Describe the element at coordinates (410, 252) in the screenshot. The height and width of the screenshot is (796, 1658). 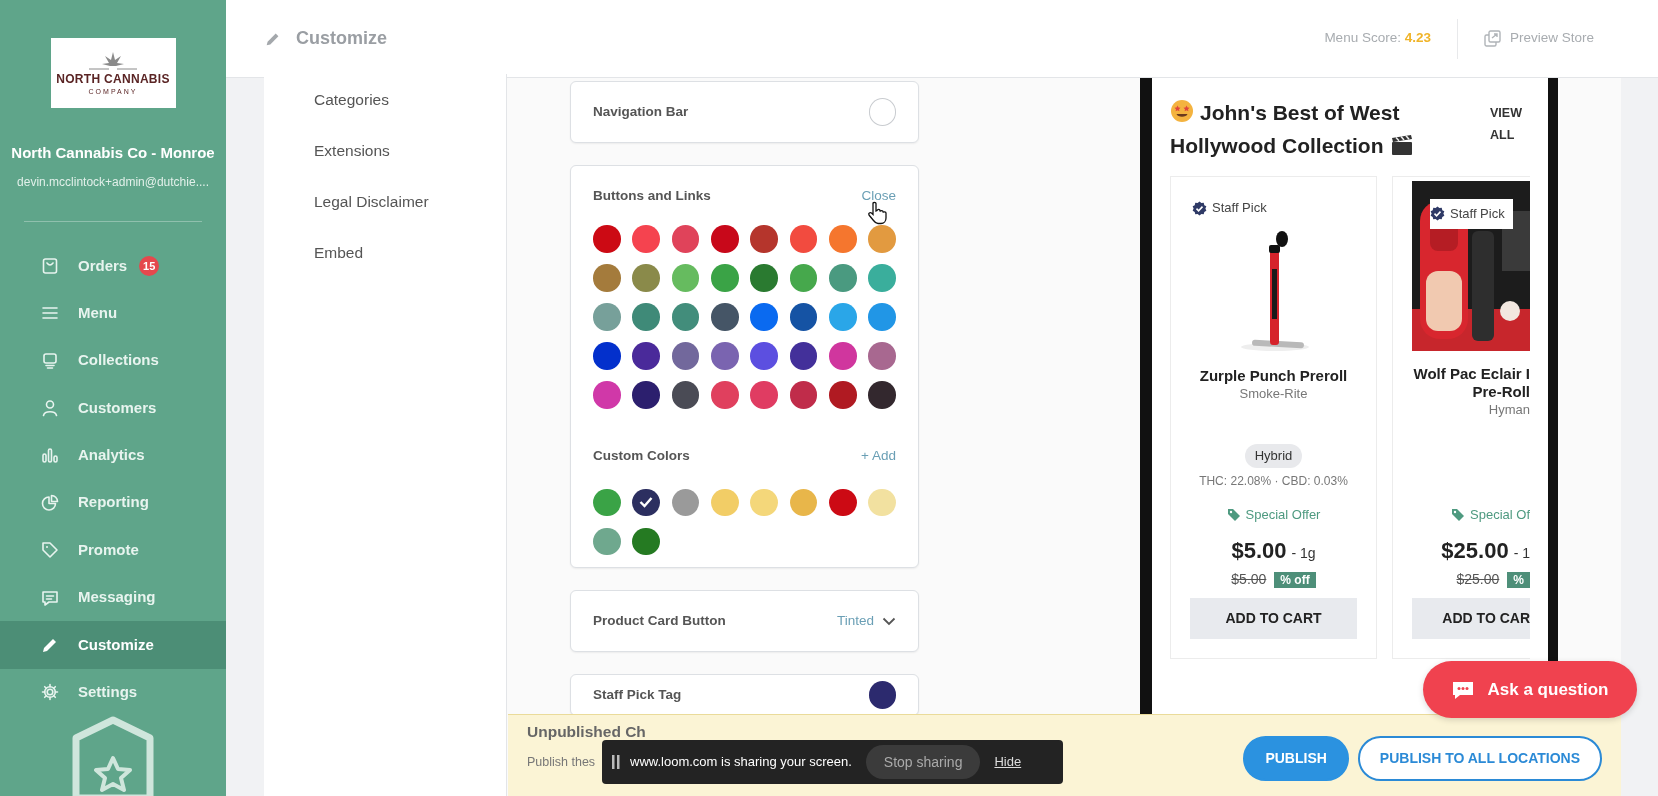
I see `subnav-link: Embed` at that location.